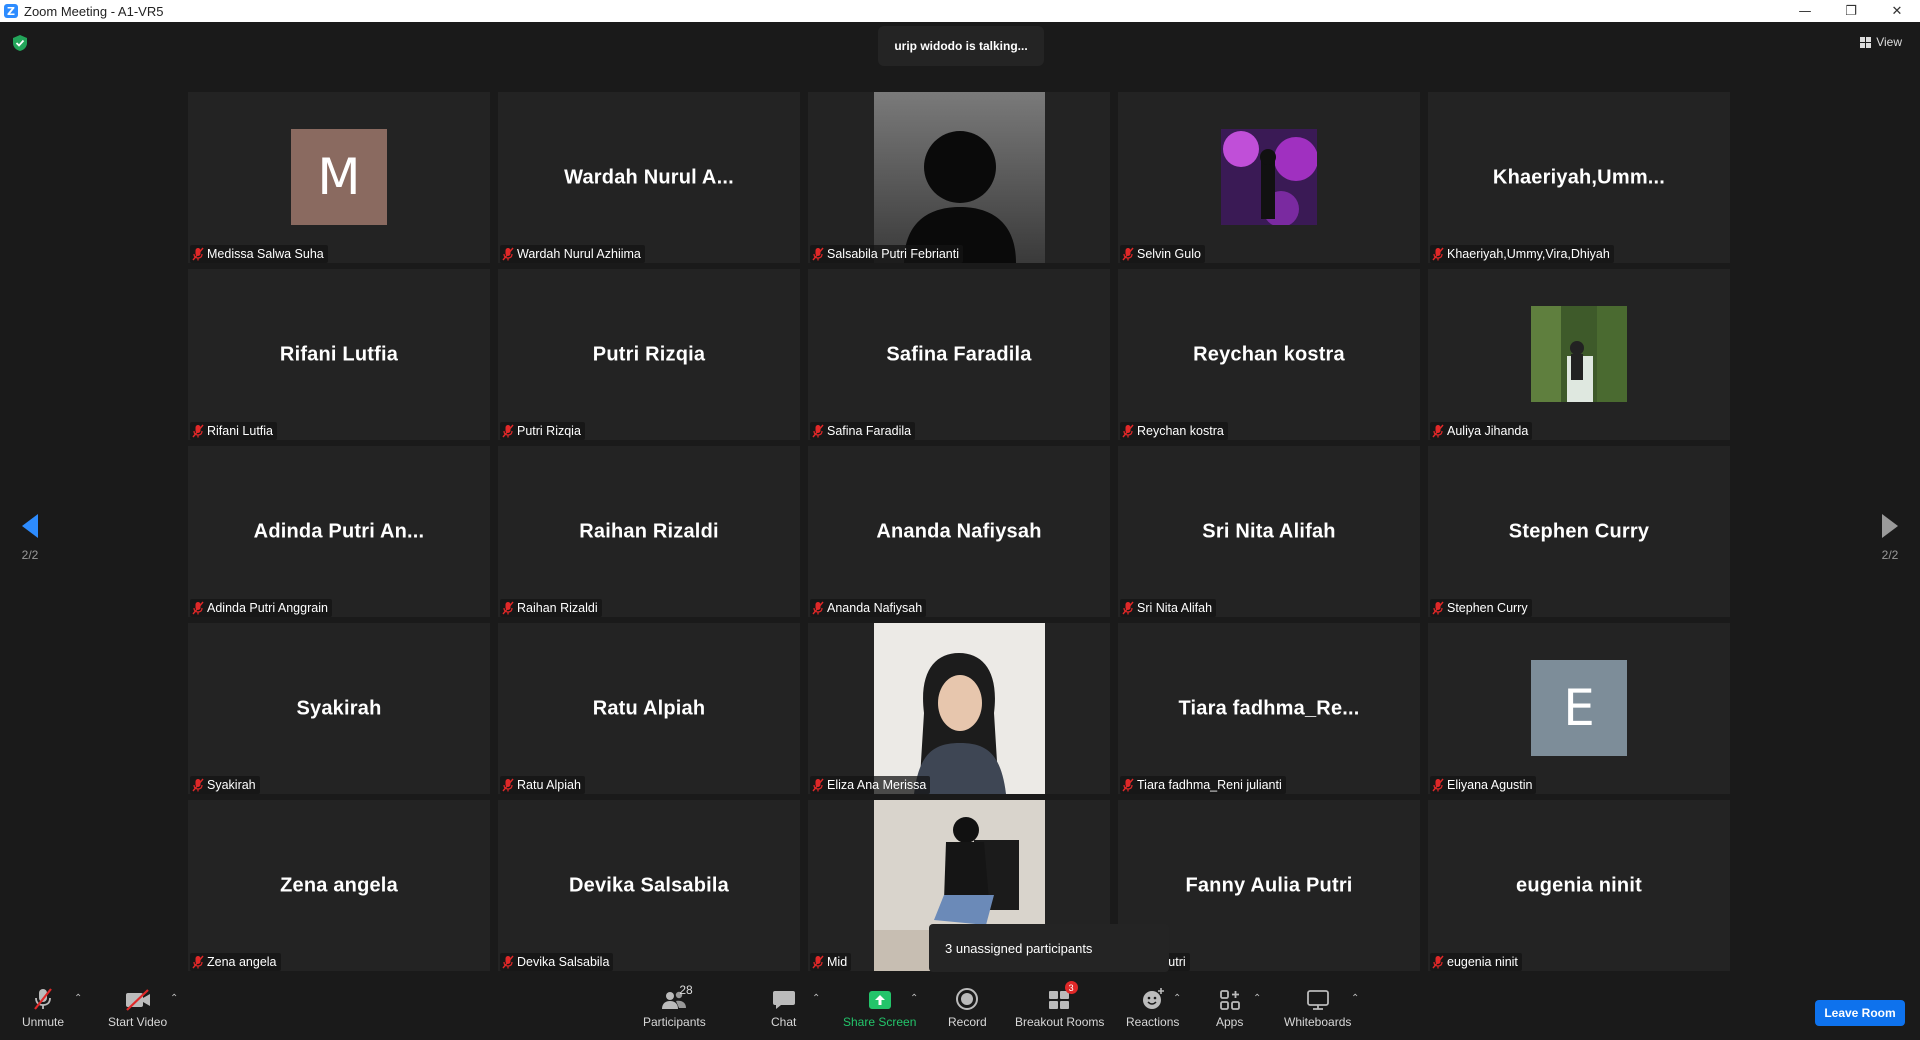 This screenshot has width=1920, height=1040. Describe the element at coordinates (1890, 526) in the screenshot. I see `arrow-right-icon` at that location.